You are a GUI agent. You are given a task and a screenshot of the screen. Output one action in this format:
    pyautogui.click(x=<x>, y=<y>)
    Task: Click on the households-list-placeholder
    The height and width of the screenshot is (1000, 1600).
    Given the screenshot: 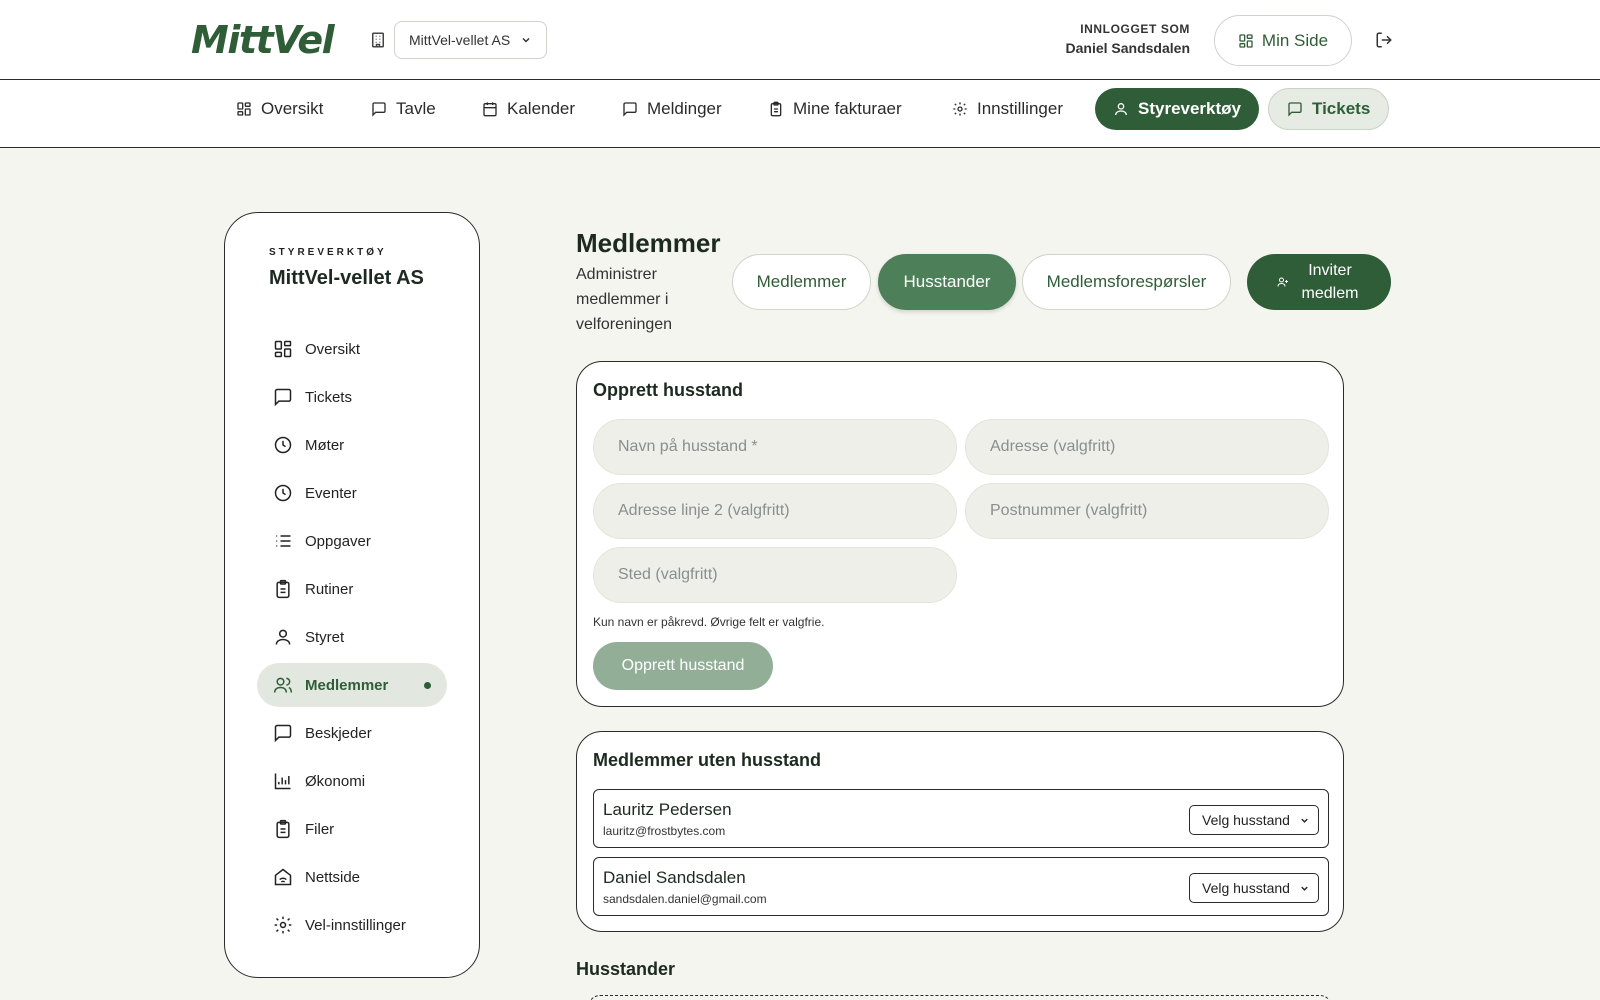 What is the action you would take?
    pyautogui.click(x=960, y=997)
    